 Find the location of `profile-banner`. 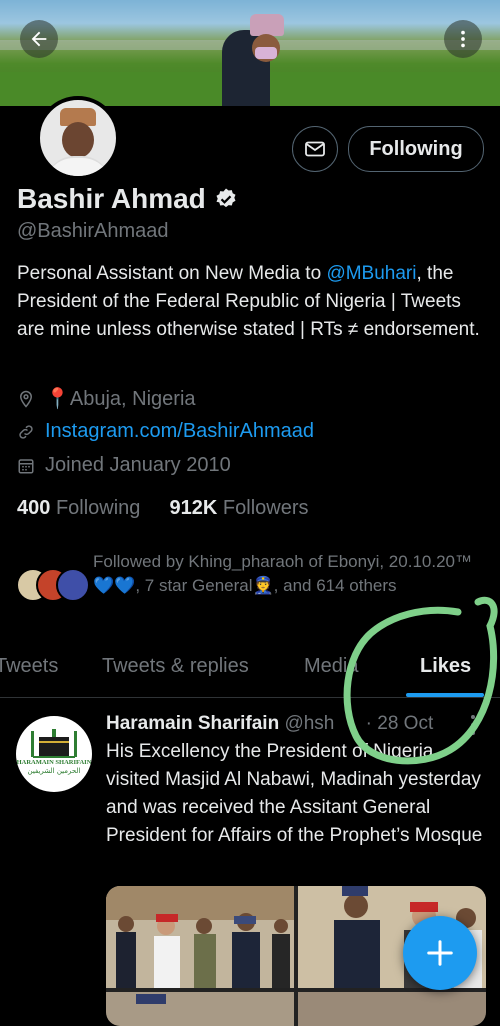

profile-banner is located at coordinates (250, 53).